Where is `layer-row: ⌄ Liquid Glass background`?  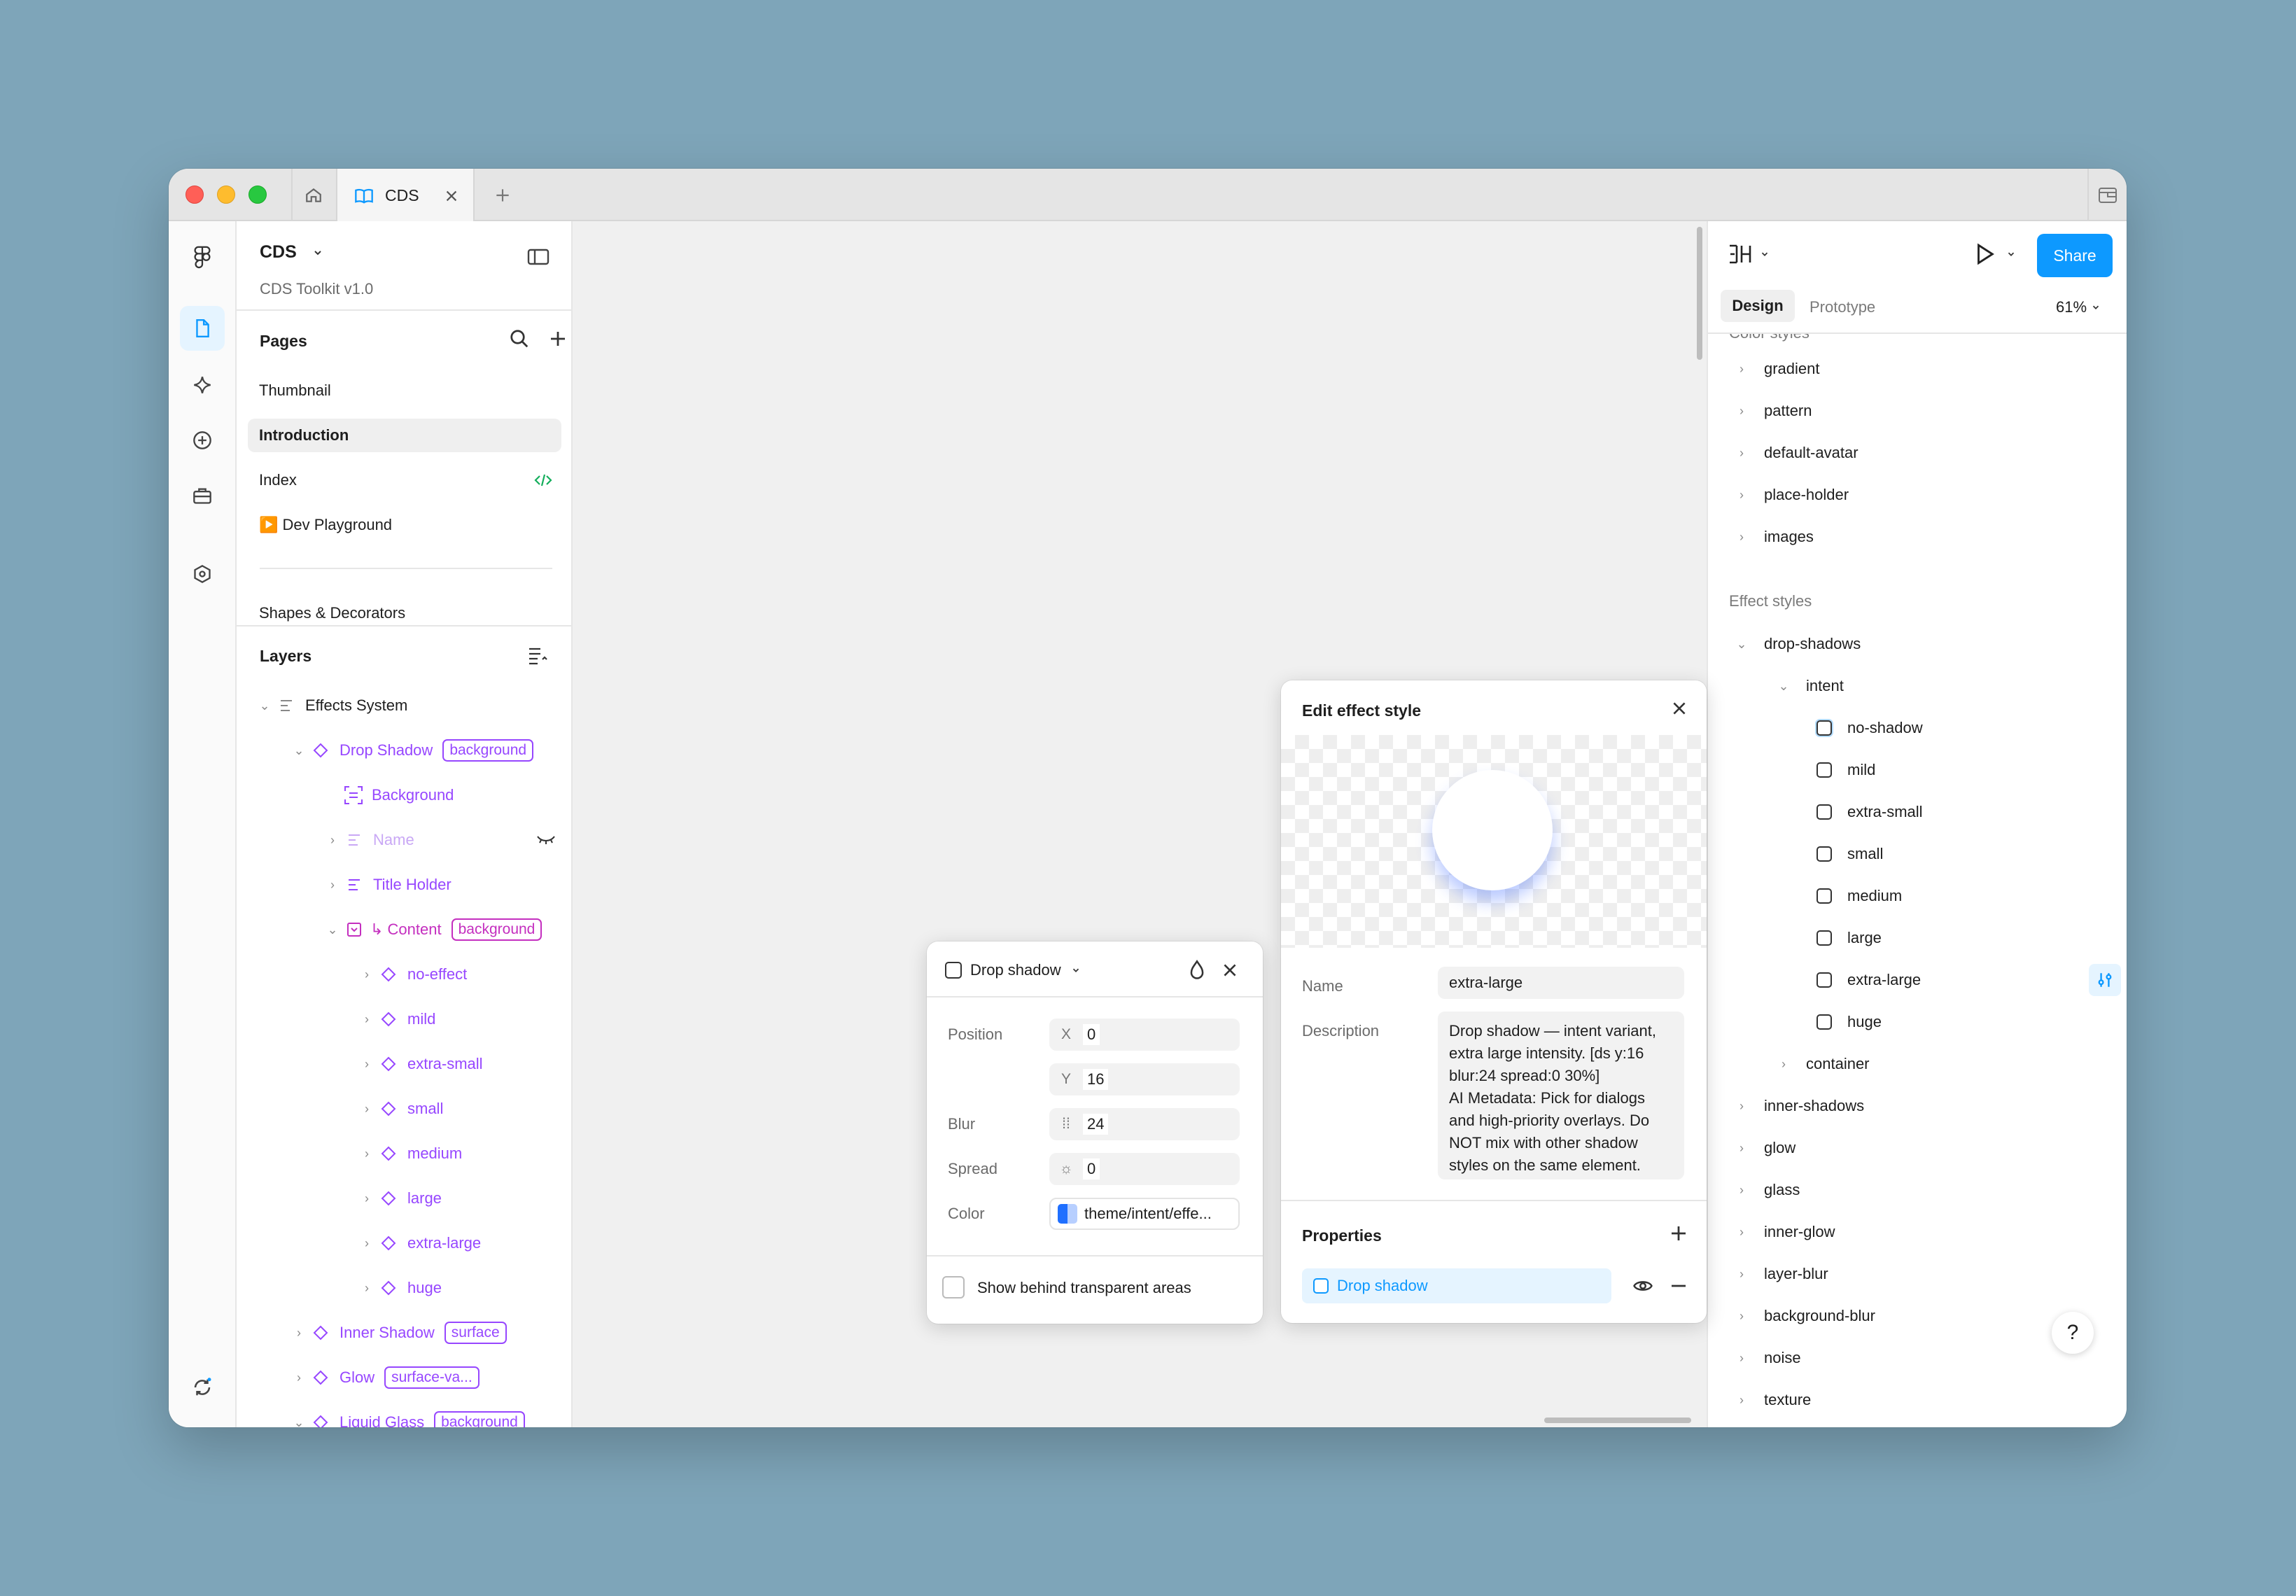
layer-row: ⌄ Liquid Glass background is located at coordinates (404, 1415).